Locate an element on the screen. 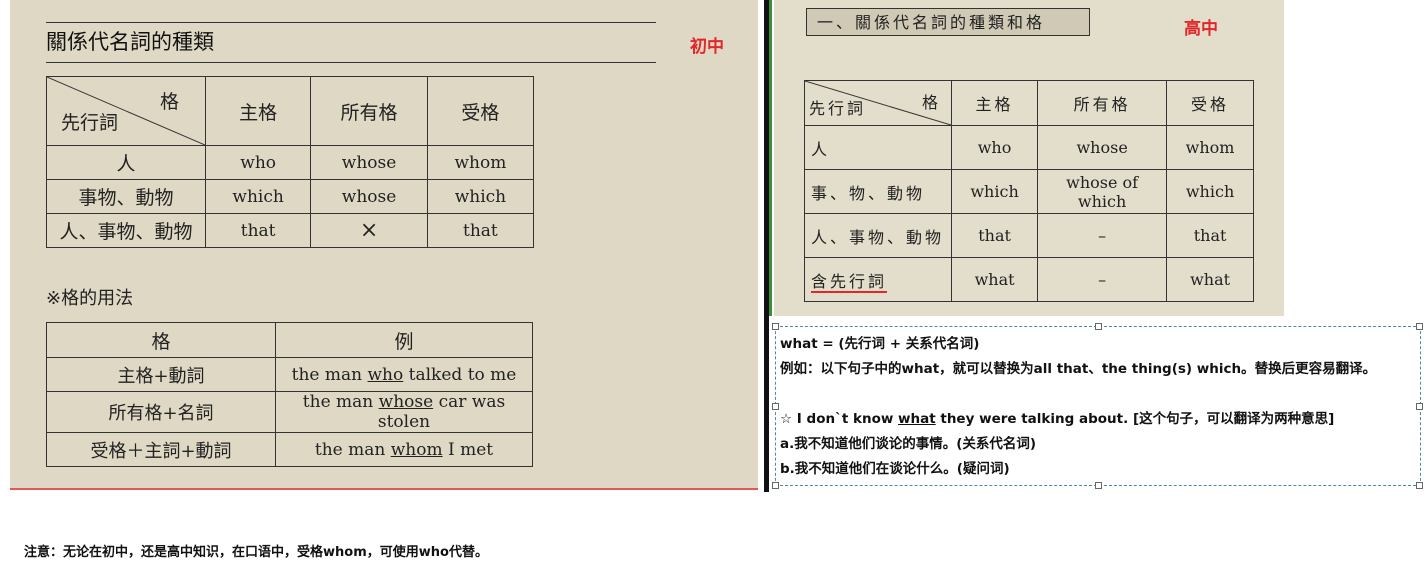 The width and height of the screenshot is (1424, 568). textbox-line: b.我不知道他们在谈论什么。(疑问词) is located at coordinates (895, 469).